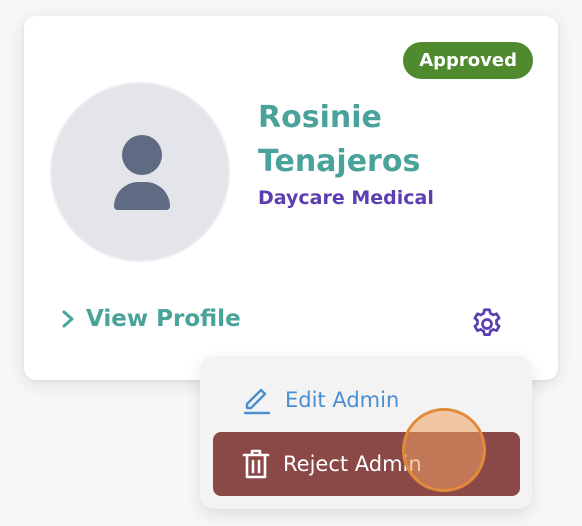  I want to click on view-profile-link: View Profile, so click(150, 319).